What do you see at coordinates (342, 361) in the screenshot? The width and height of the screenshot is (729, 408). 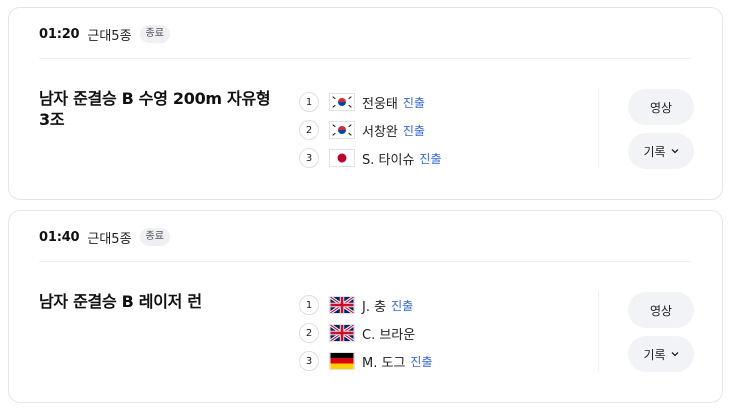 I see `germany-flag-icon` at bounding box center [342, 361].